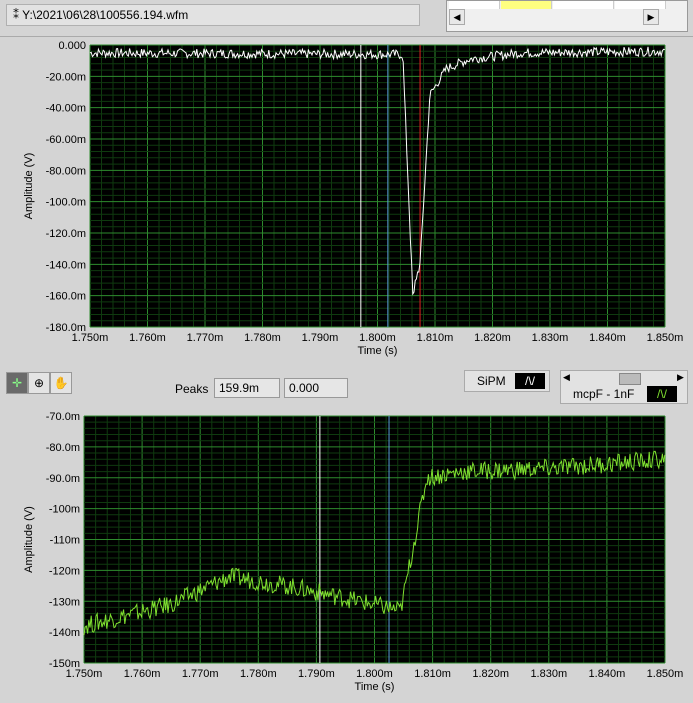  What do you see at coordinates (61, 383) in the screenshot?
I see `pan-hand-icon: ✋` at bounding box center [61, 383].